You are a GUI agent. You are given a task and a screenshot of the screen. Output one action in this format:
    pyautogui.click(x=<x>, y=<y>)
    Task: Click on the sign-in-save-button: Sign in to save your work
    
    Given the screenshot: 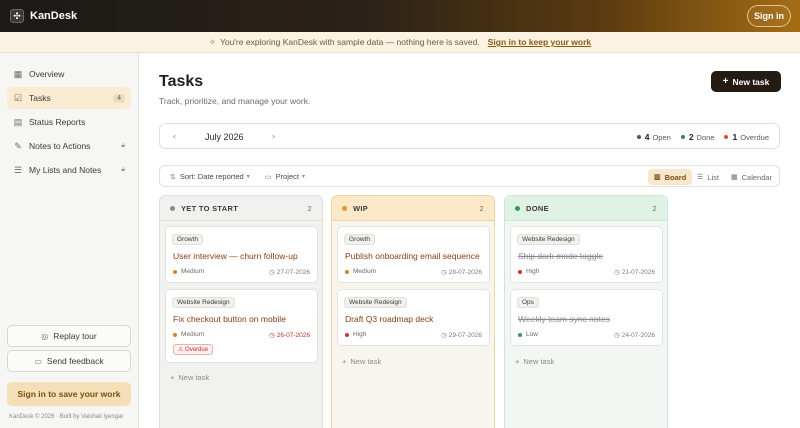 What is the action you would take?
    pyautogui.click(x=69, y=394)
    